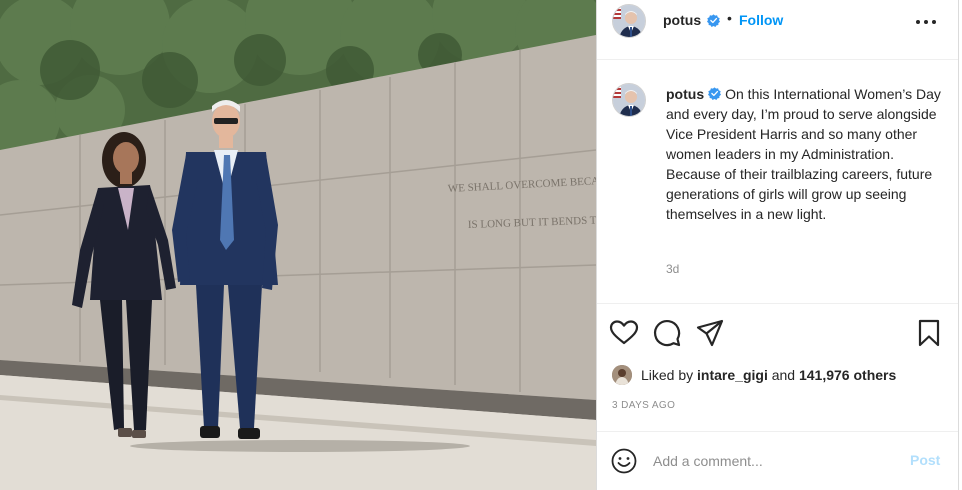  What do you see at coordinates (929, 333) in the screenshot?
I see `bookmark-icon` at bounding box center [929, 333].